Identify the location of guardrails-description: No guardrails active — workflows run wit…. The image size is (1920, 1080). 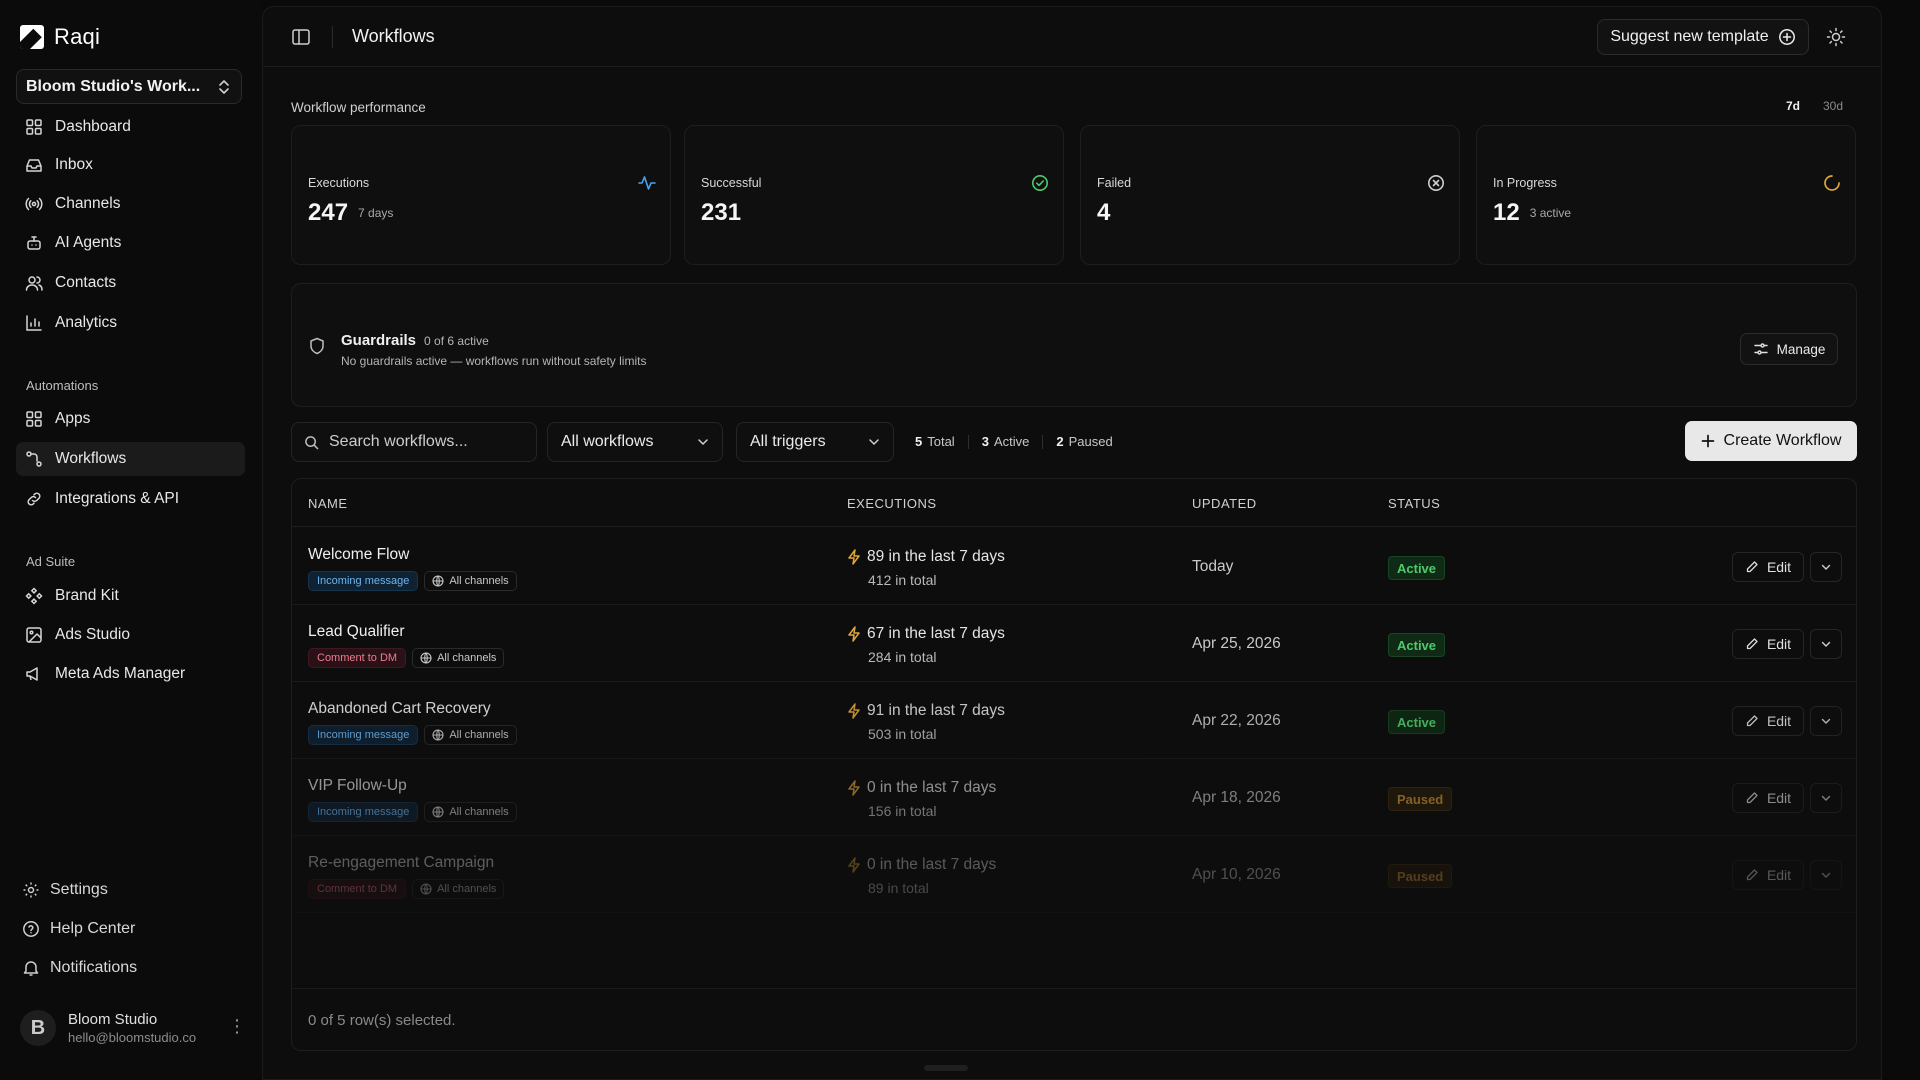
(494, 361).